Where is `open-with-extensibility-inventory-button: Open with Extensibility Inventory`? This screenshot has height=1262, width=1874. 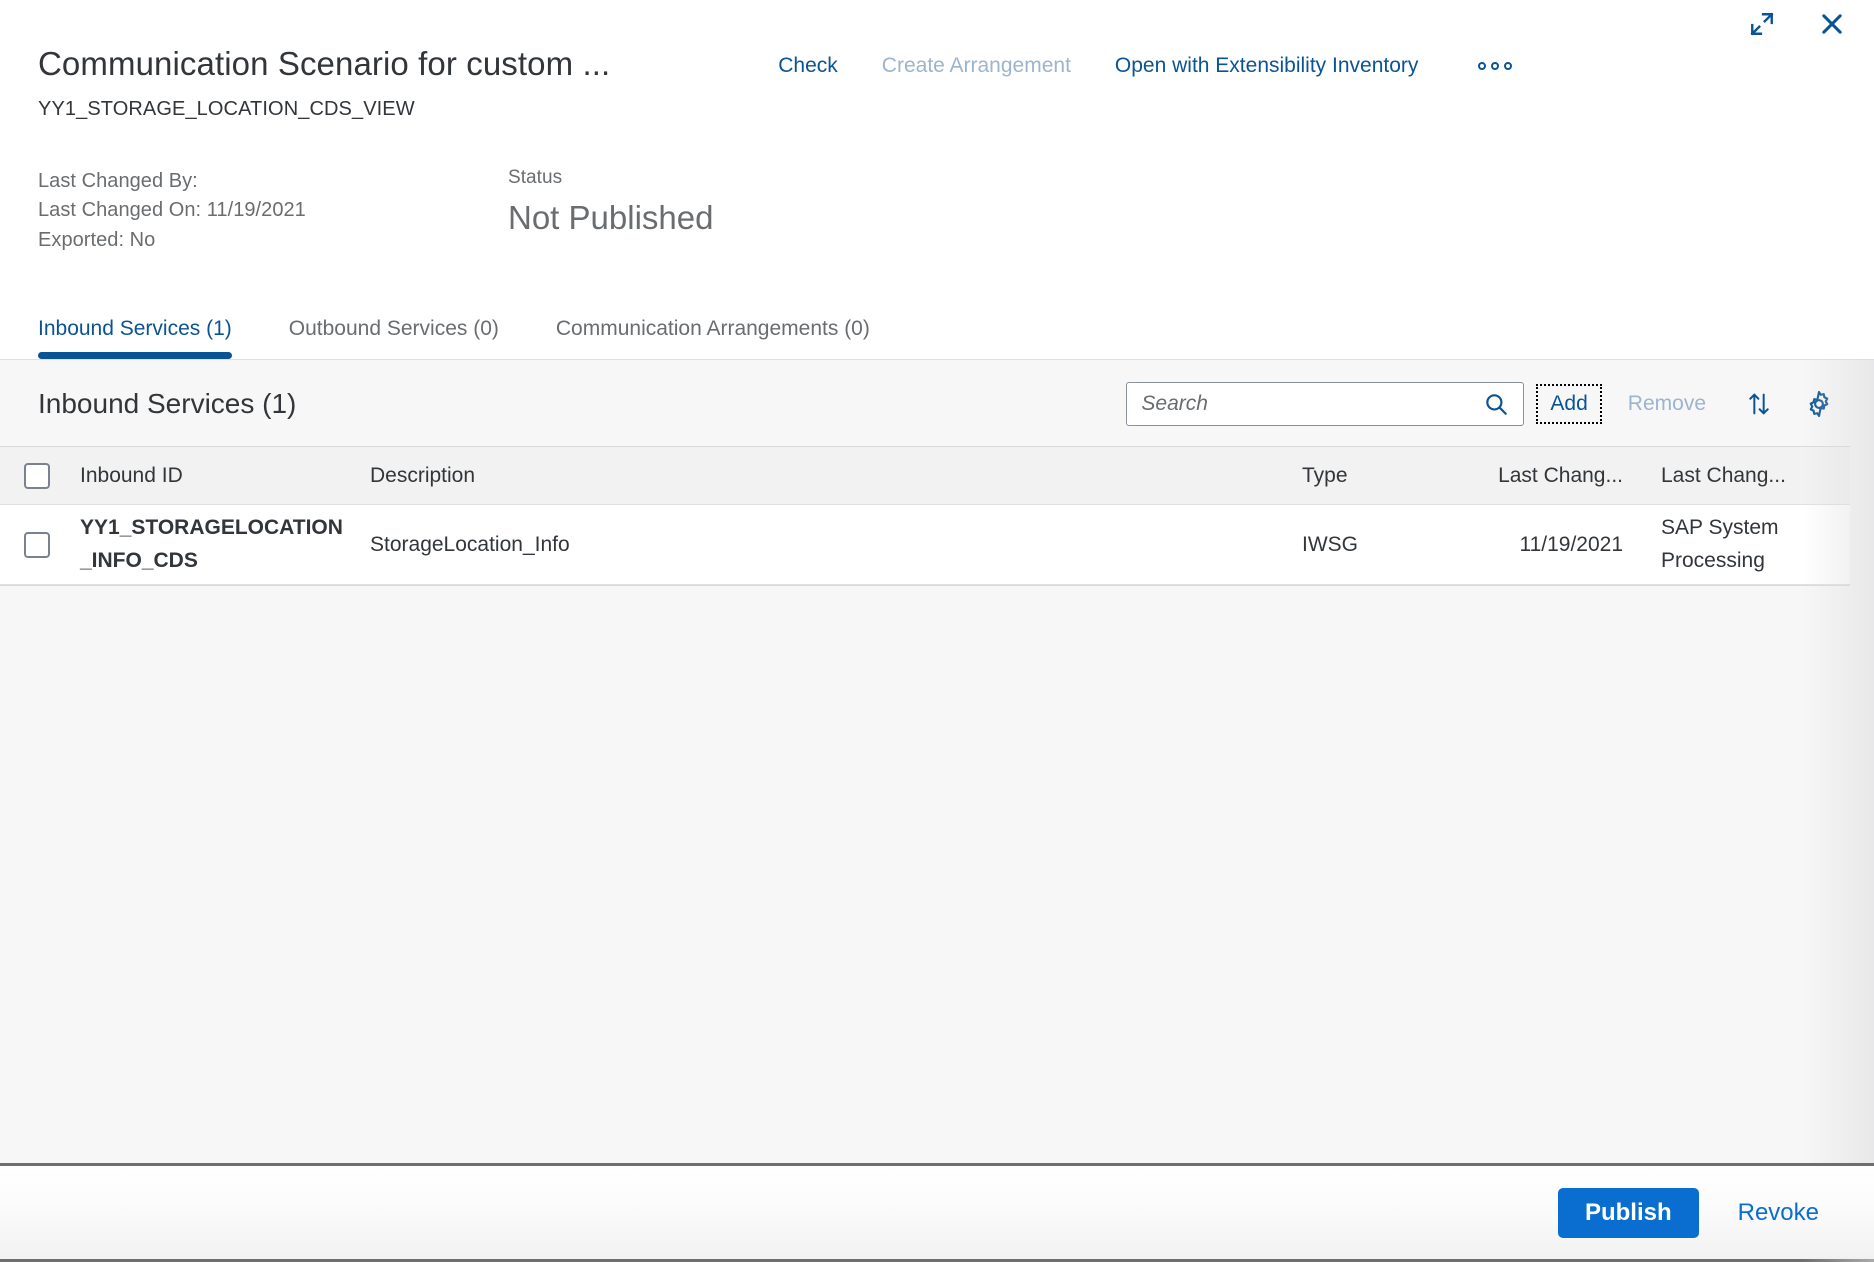 open-with-extensibility-inventory-button: Open with Extensibility Inventory is located at coordinates (1266, 66).